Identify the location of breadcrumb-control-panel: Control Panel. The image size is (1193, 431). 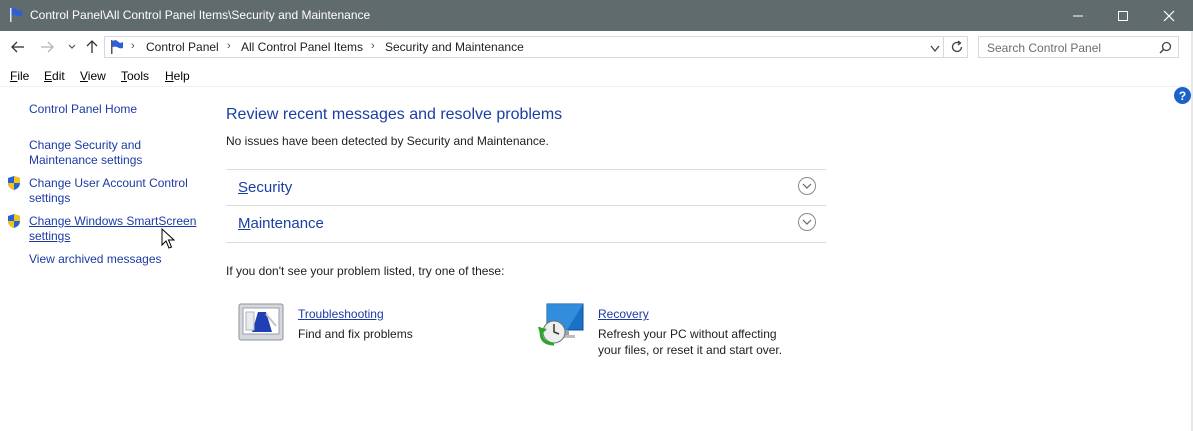
(182, 47).